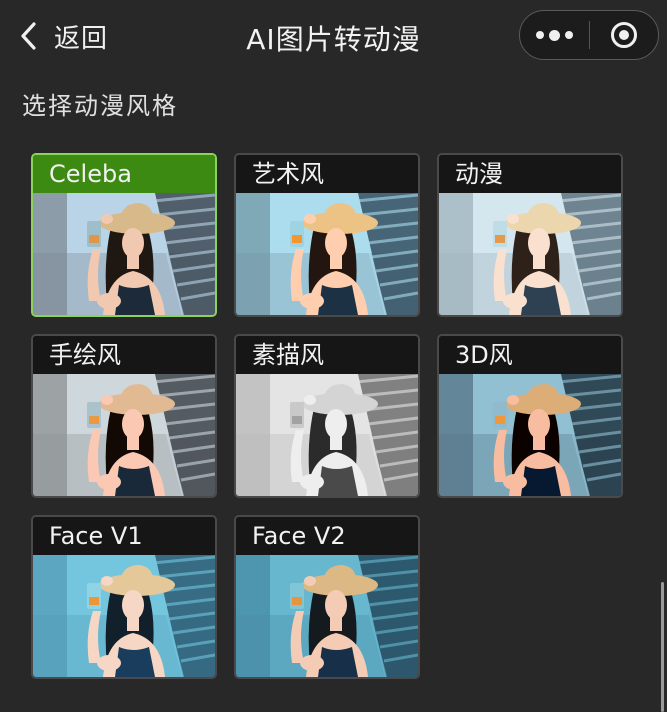 The height and width of the screenshot is (712, 667). I want to click on scrollbar, so click(662, 647).